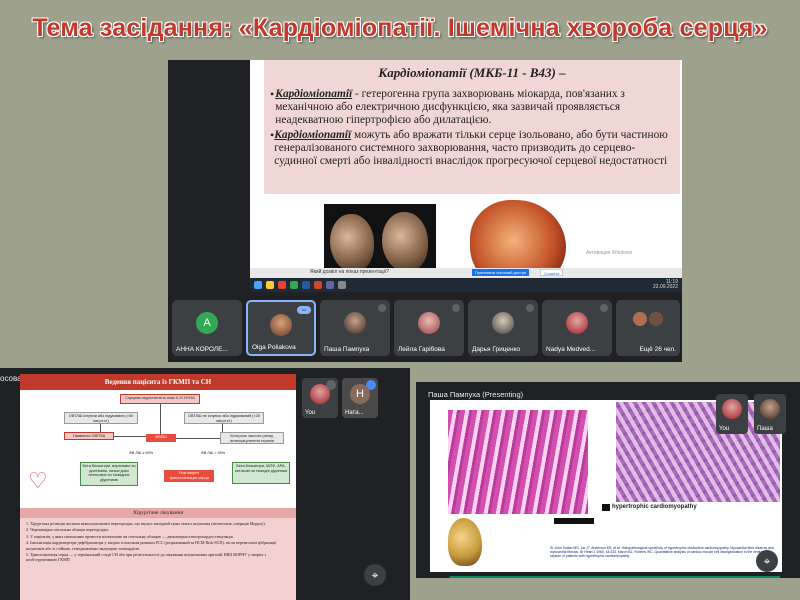 Image resolution: width=800 pixels, height=600 pixels. What do you see at coordinates (501, 272) in the screenshot?
I see `stop-sharing-button: Припинити спільний доступ` at bounding box center [501, 272].